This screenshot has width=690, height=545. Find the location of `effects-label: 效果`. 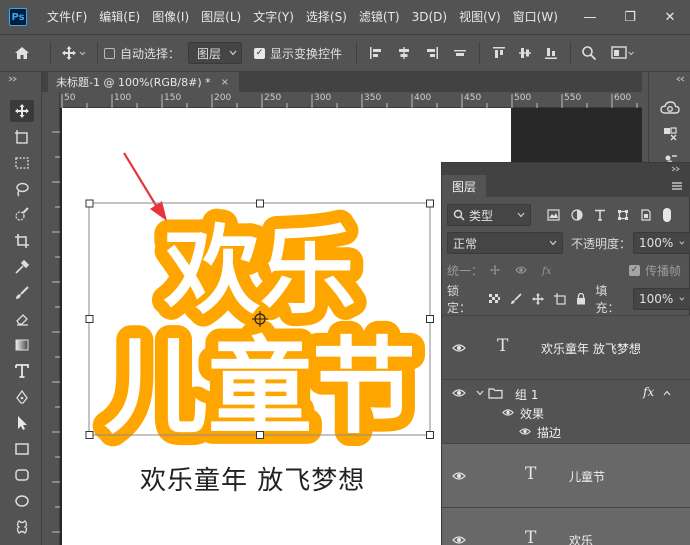

effects-label: 效果 is located at coordinates (532, 414).